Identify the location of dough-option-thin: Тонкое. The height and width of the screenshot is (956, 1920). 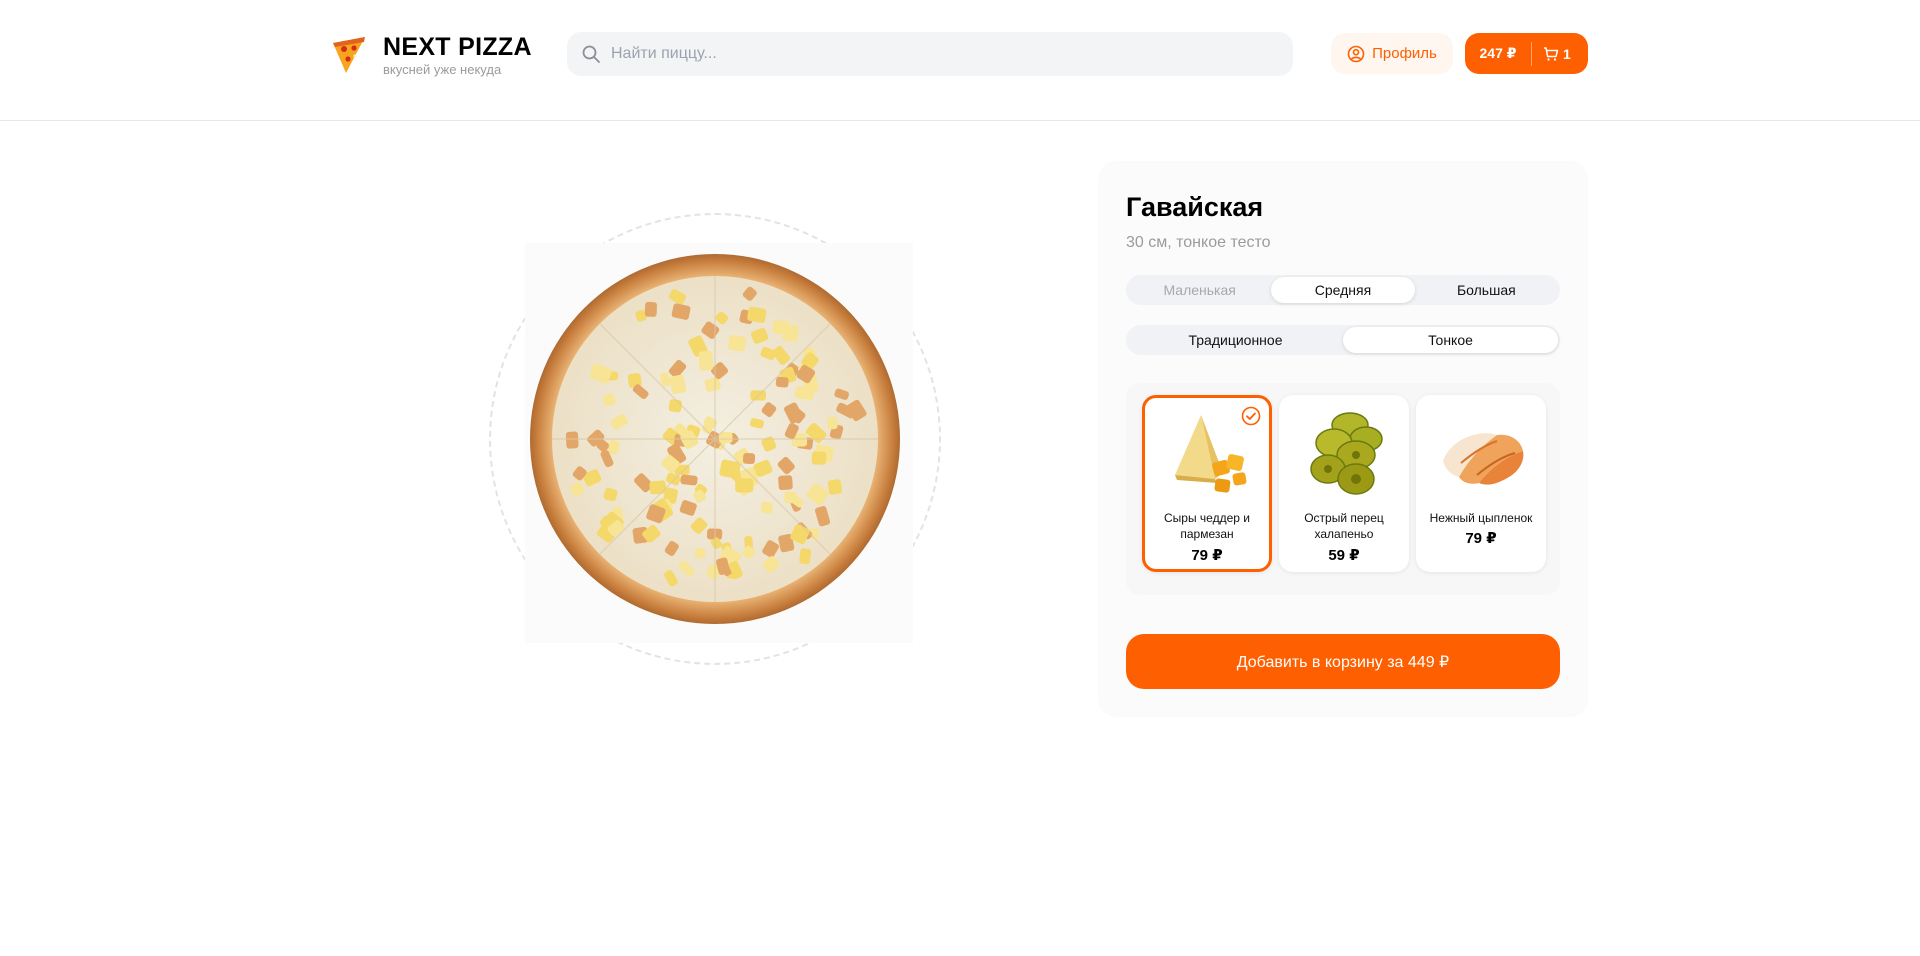
(1450, 340).